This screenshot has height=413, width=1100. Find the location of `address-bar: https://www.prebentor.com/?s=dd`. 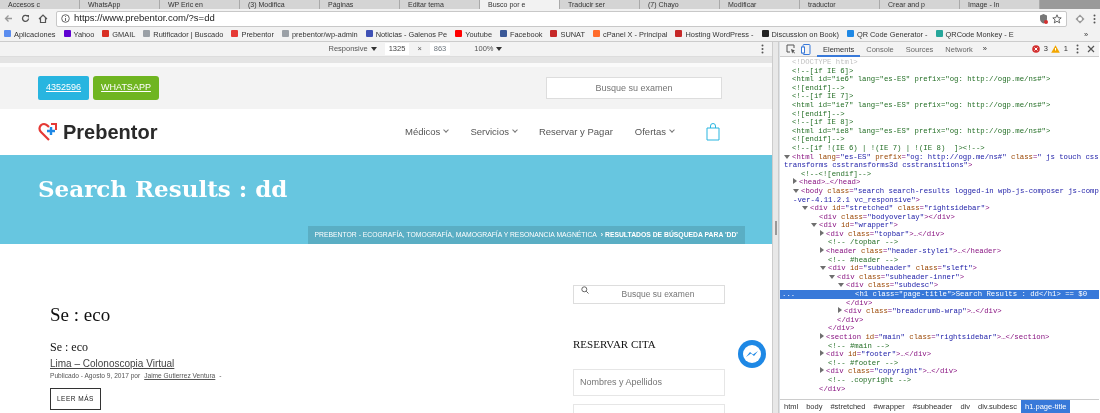

address-bar: https://www.prebentor.com/?s=dd is located at coordinates (561, 18).